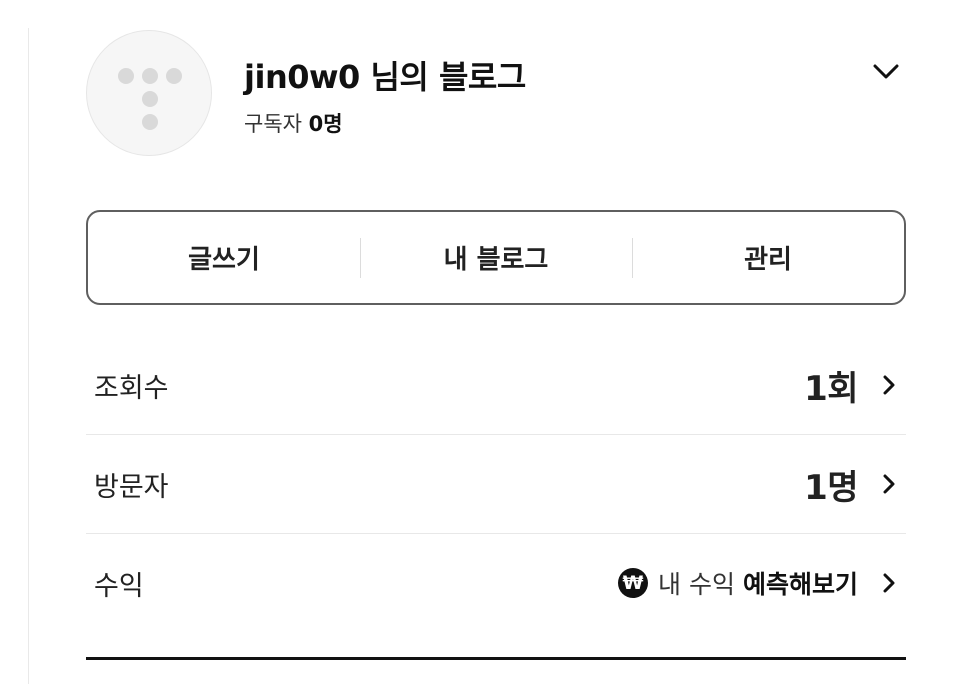  Describe the element at coordinates (886, 72) in the screenshot. I see `chevron-down-icon` at that location.